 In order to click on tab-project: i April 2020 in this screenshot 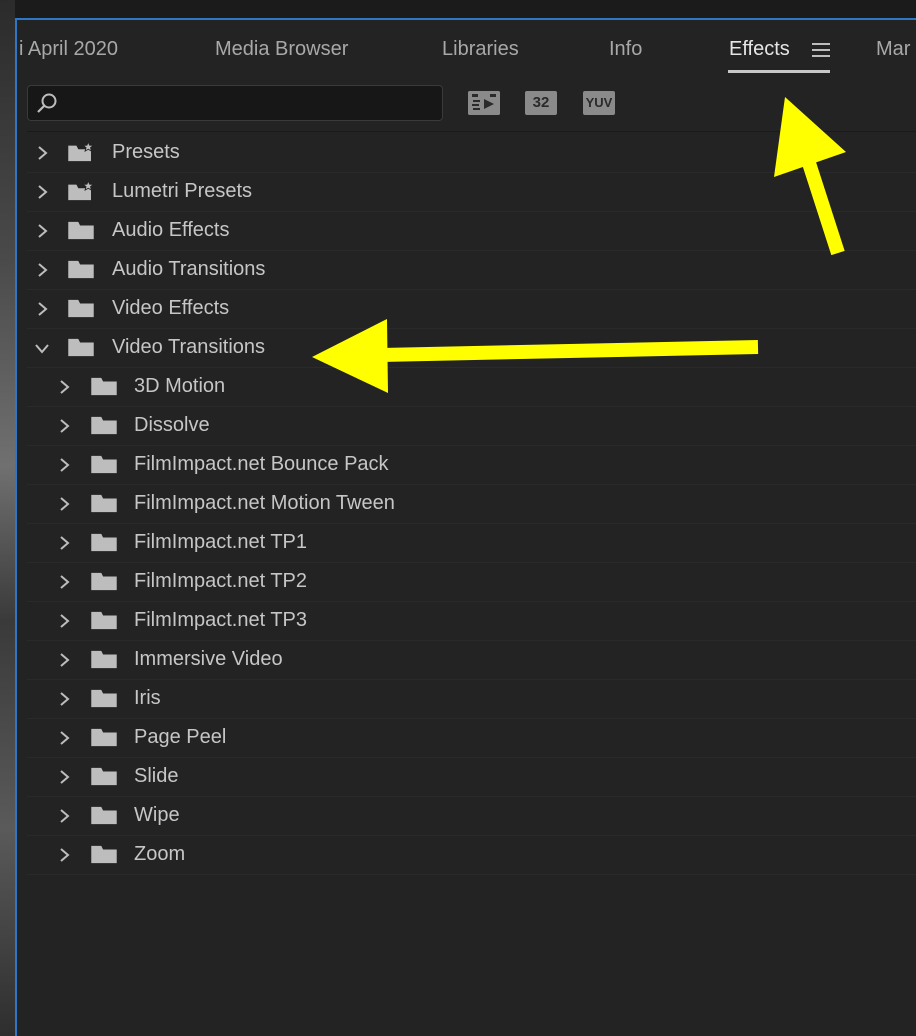, I will do `click(68, 49)`.